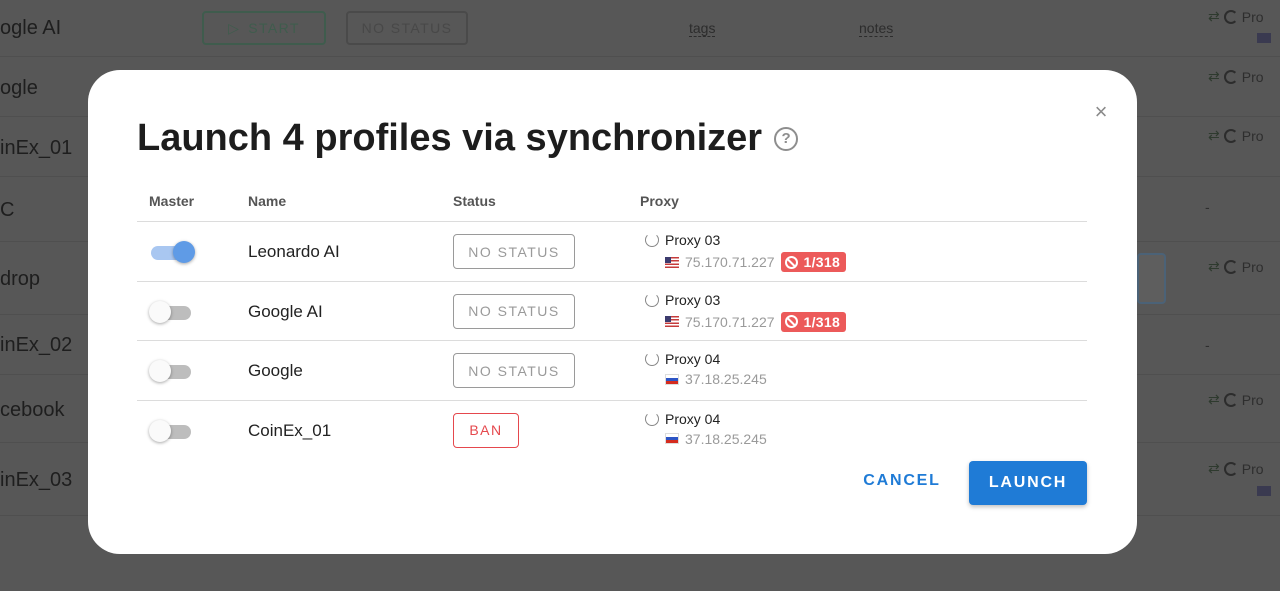  Describe the element at coordinates (172, 201) in the screenshot. I see `column-header-master: Master` at that location.